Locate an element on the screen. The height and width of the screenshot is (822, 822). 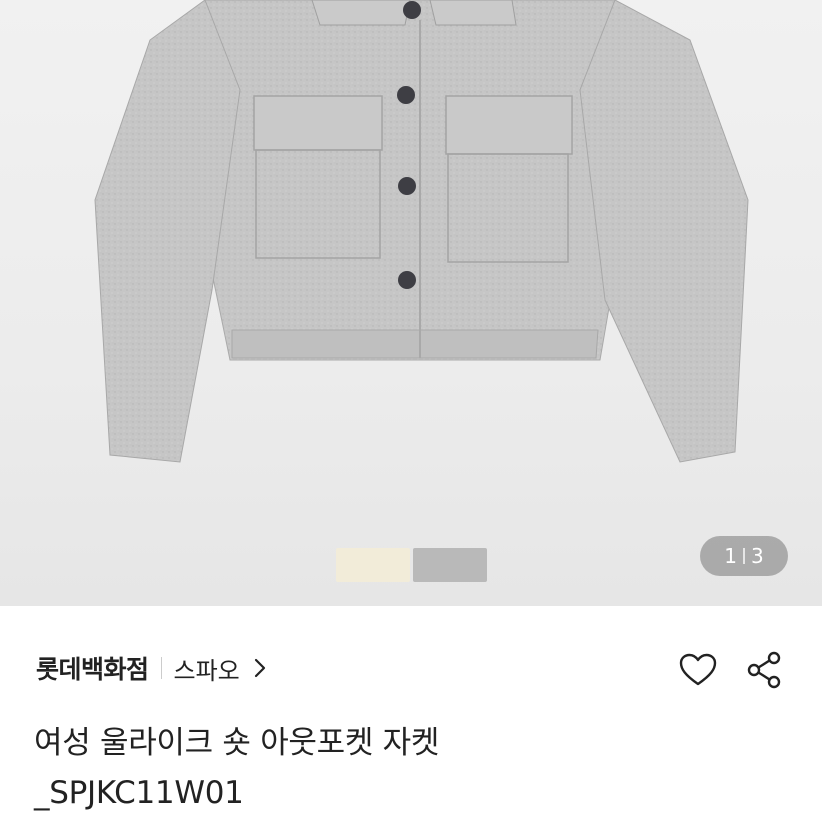
heart-icon is located at coordinates (698, 670).